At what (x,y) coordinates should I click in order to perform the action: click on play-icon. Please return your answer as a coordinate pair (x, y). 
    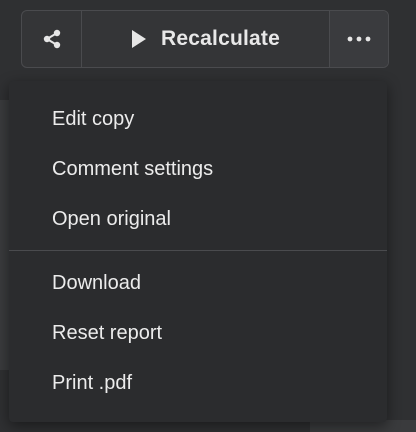
    Looking at the image, I should click on (139, 39).